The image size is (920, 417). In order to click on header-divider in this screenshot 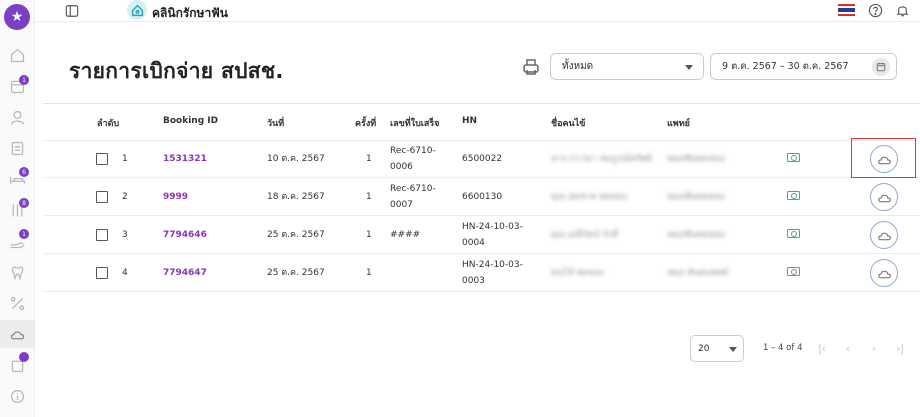, I will do `click(481, 103)`.